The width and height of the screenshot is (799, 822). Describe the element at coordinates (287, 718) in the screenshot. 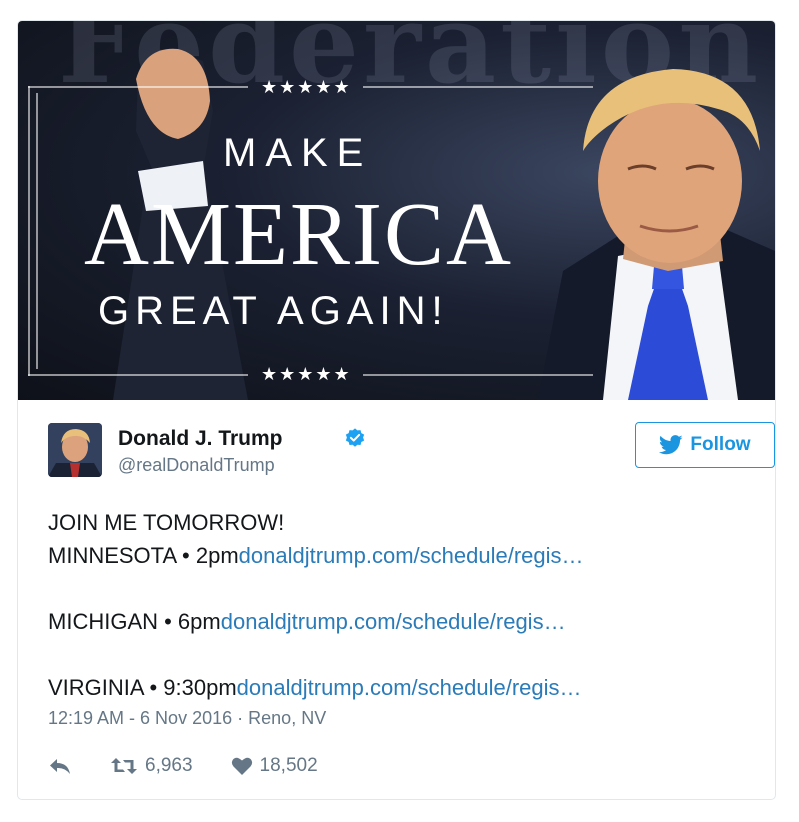

I see `location: Reno, NV` at that location.